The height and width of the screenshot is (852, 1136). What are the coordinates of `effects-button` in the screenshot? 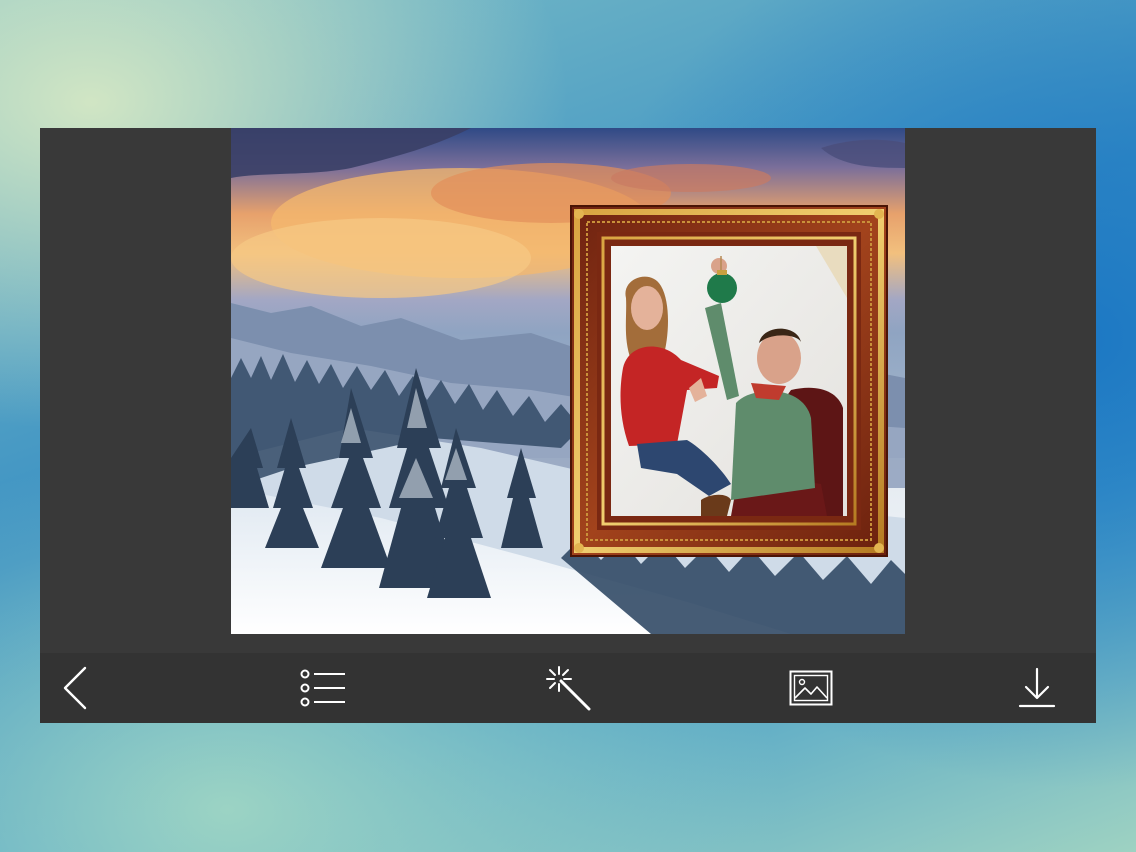 It's located at (568, 688).